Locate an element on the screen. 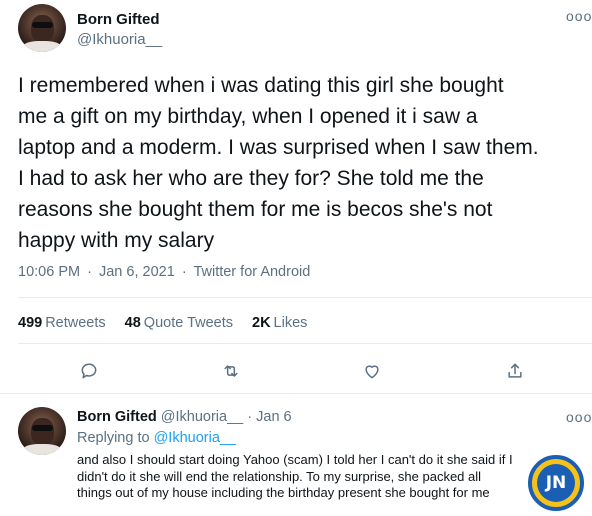 Image resolution: width=592 pixels, height=516 pixels. watermark-text: JN is located at coordinates (556, 483).